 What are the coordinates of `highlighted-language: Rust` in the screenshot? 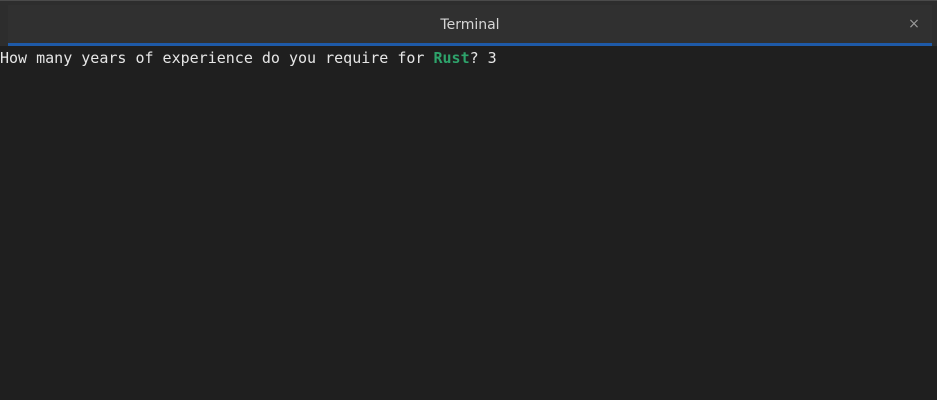 It's located at (451, 58).